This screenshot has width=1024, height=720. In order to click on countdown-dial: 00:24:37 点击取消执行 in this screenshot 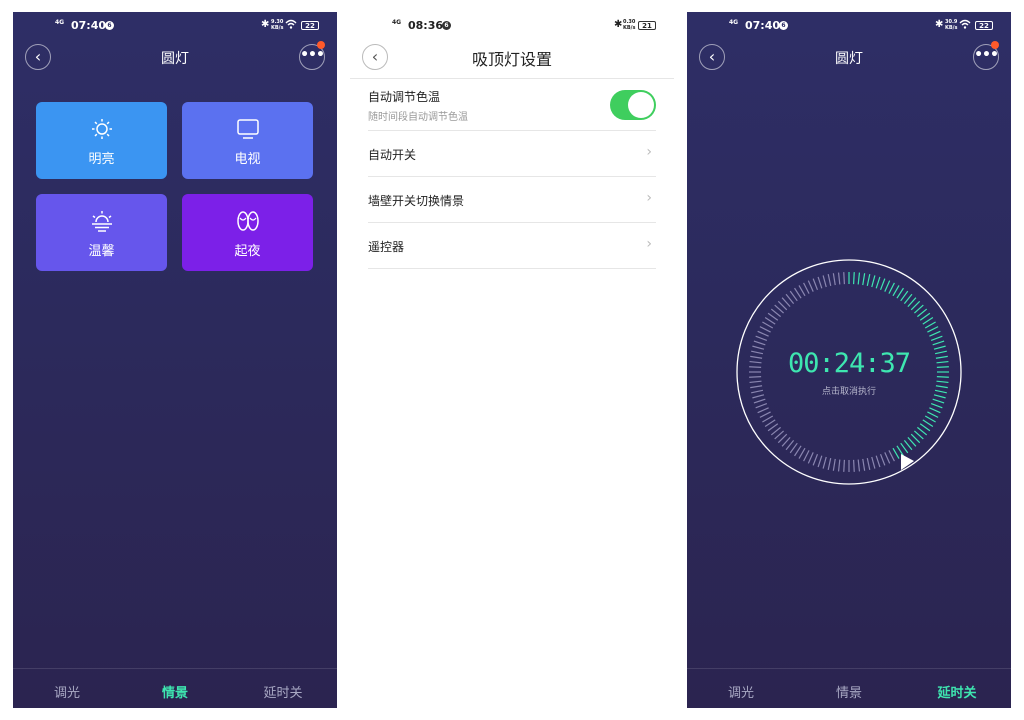, I will do `click(849, 372)`.